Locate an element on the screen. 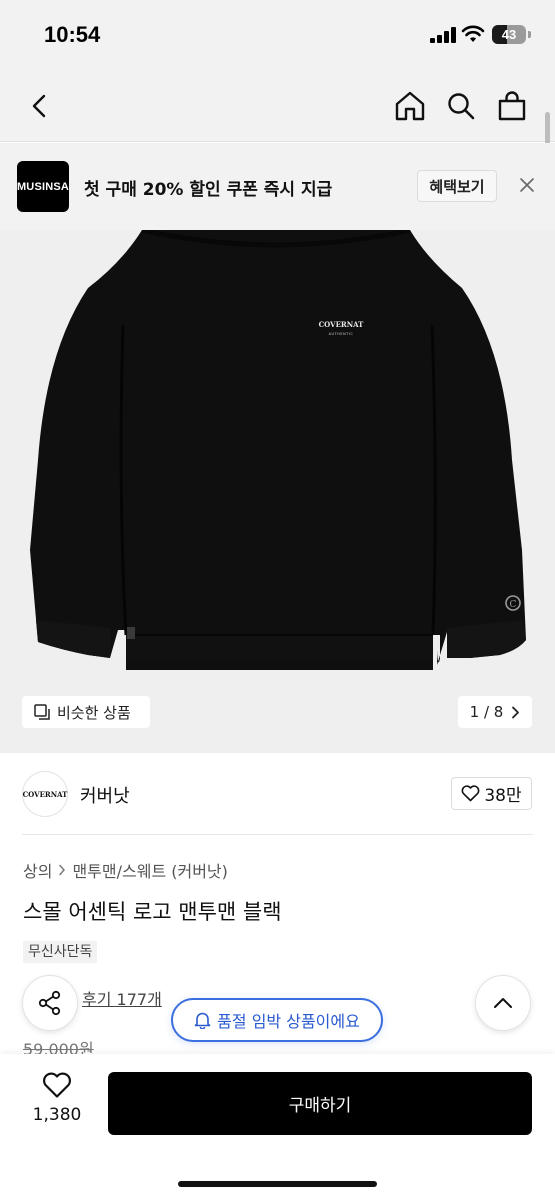  print-logo-subtext: AUTHENTIC is located at coordinates (341, 334).